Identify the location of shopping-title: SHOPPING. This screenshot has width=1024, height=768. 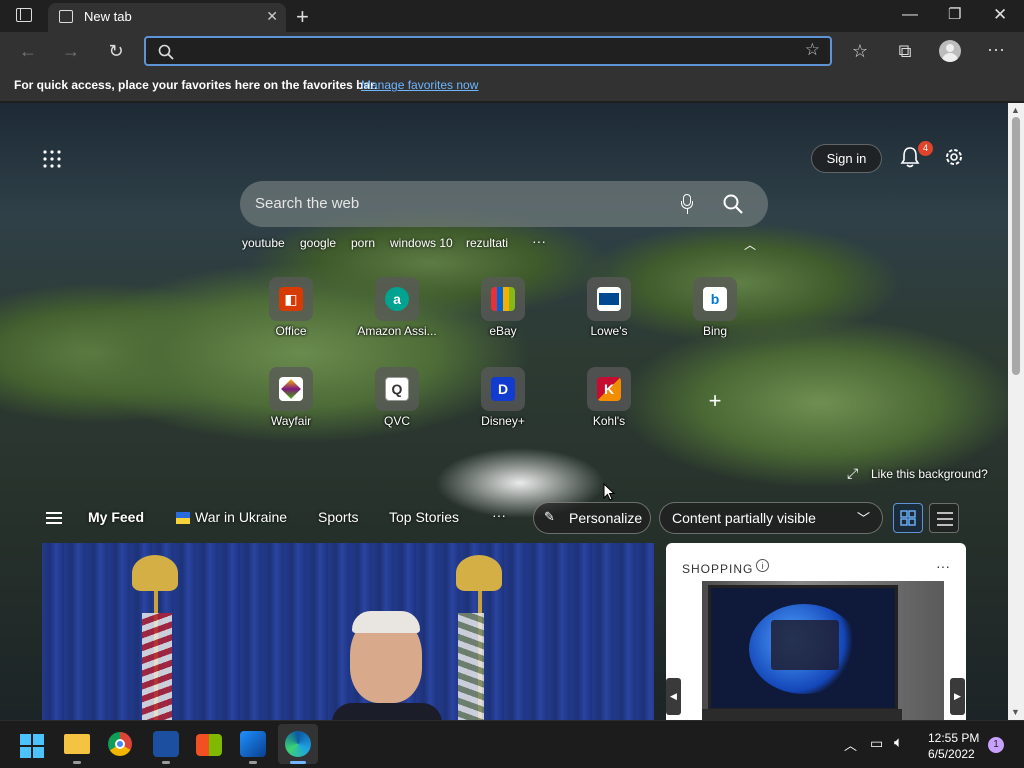
(718, 569).